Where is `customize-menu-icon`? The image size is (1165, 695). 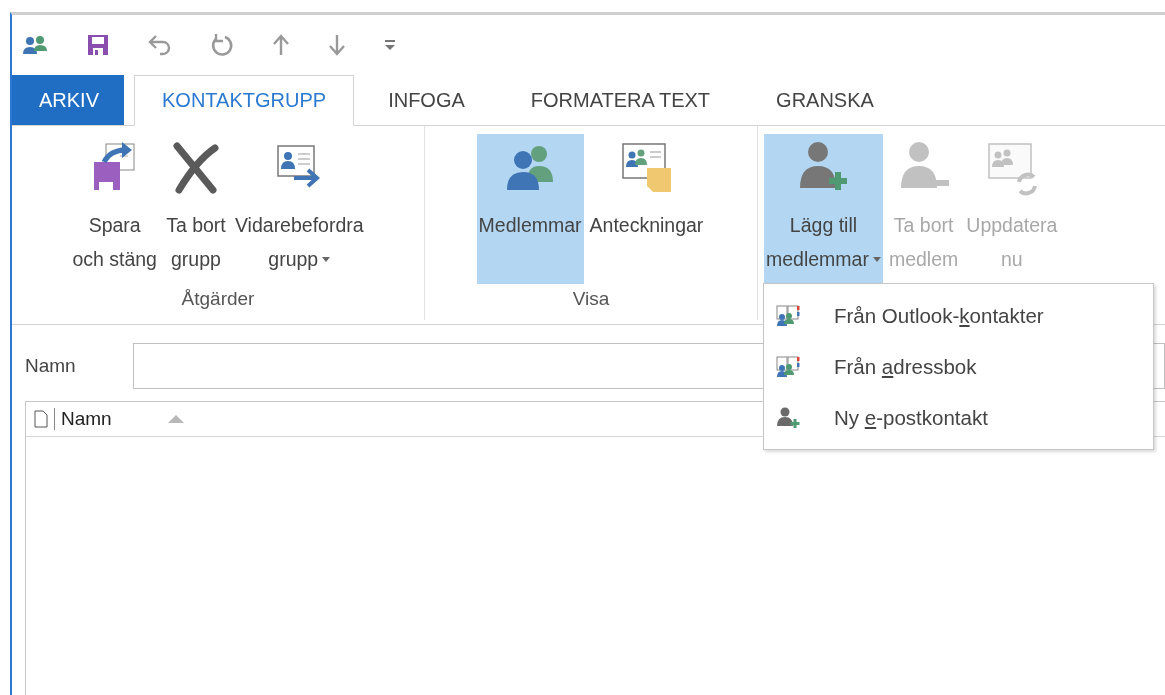
customize-menu-icon is located at coordinates (390, 45).